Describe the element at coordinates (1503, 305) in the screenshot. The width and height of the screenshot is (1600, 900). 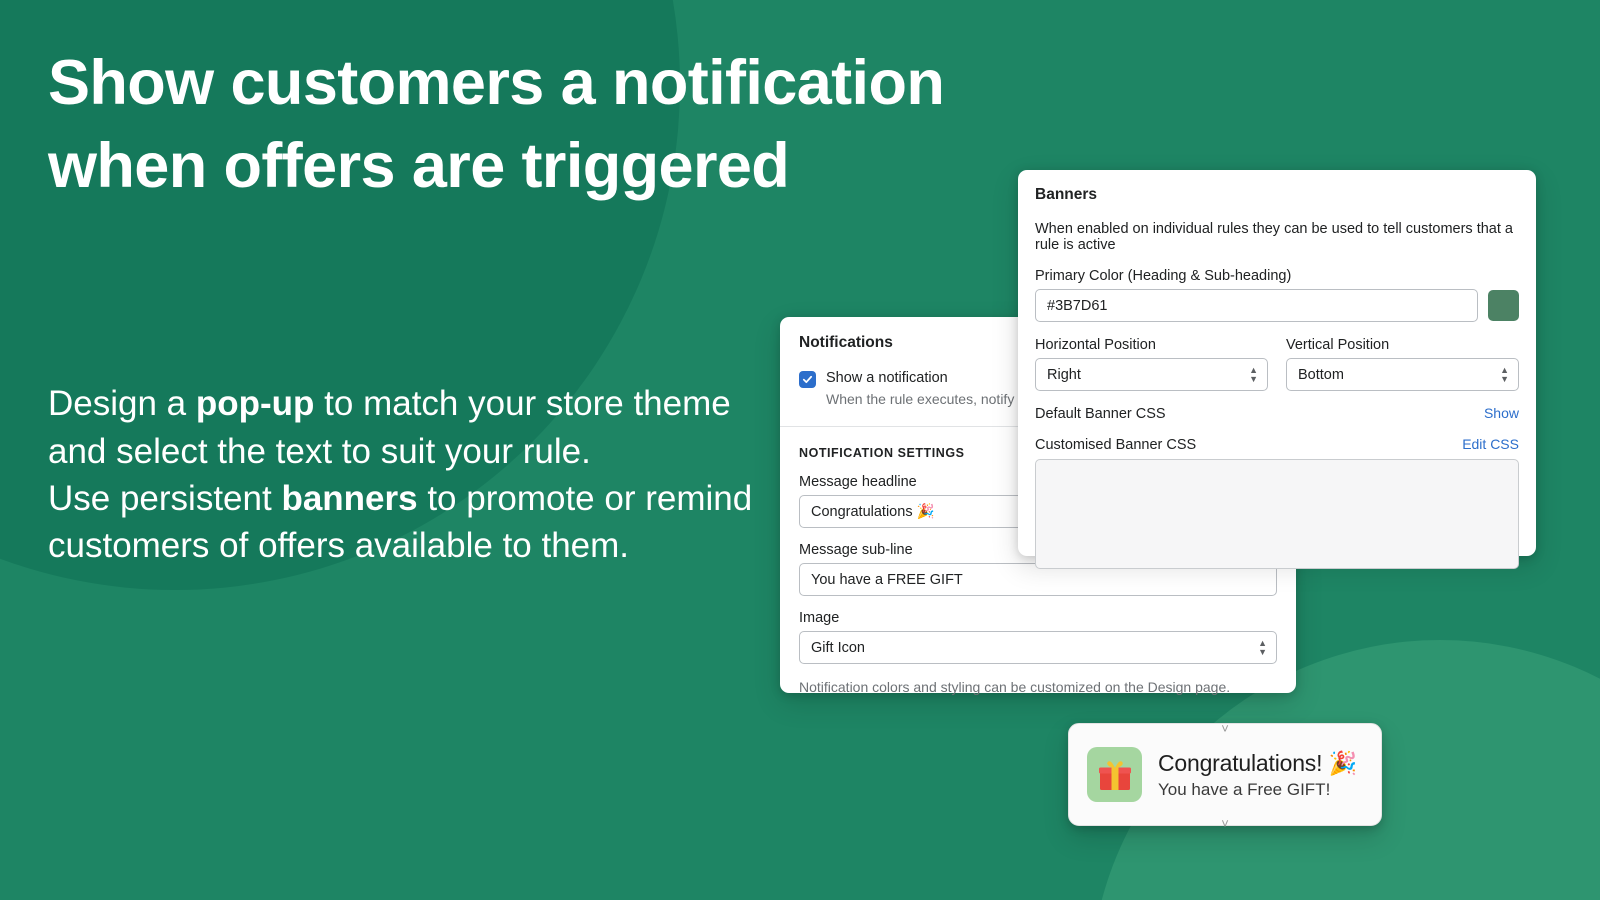
I see `primary-color-swatch` at that location.